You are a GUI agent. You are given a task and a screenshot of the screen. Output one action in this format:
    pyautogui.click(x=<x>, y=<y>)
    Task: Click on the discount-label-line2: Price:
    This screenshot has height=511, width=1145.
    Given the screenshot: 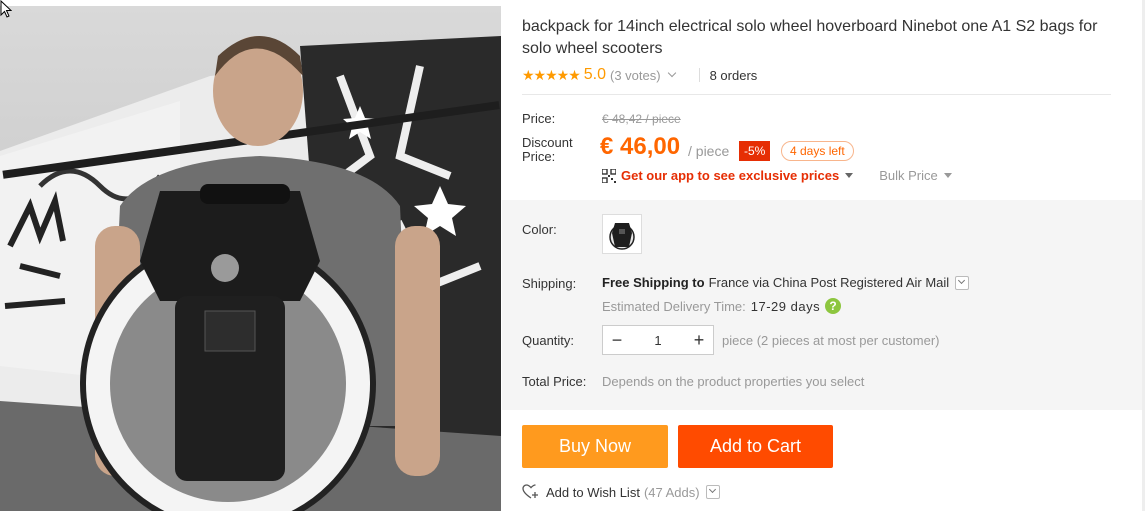 What is the action you would take?
    pyautogui.click(x=539, y=156)
    